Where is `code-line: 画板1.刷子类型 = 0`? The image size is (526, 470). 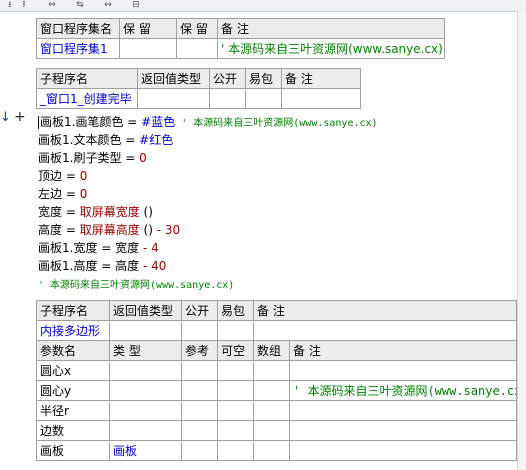
code-line: 画板1.刷子类型 = 0 is located at coordinates (92, 158).